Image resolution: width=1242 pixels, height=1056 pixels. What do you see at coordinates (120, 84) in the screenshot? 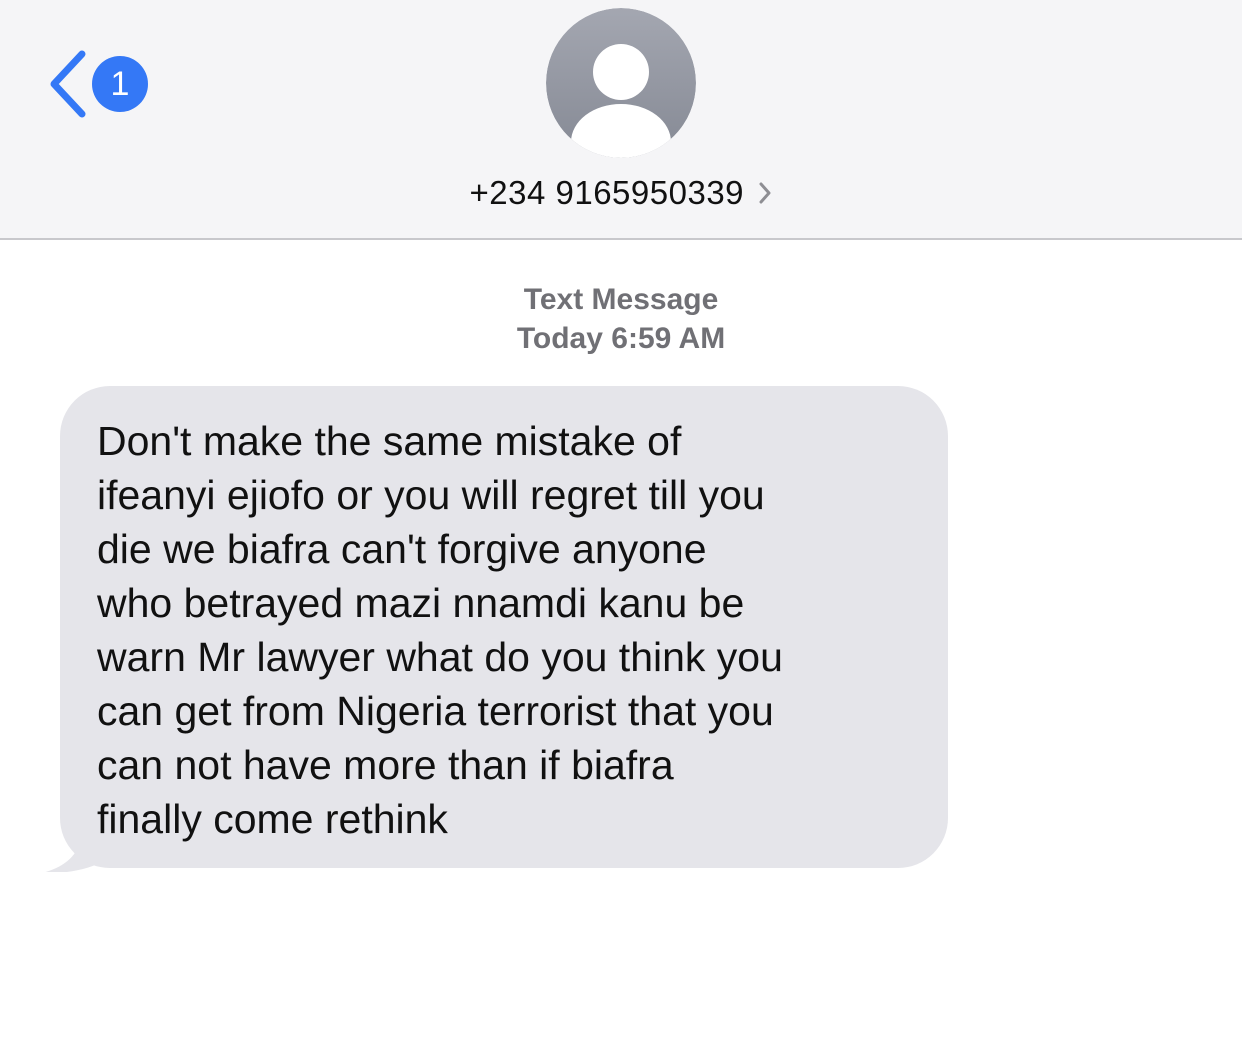
I see `unread-count-badge: 1` at bounding box center [120, 84].